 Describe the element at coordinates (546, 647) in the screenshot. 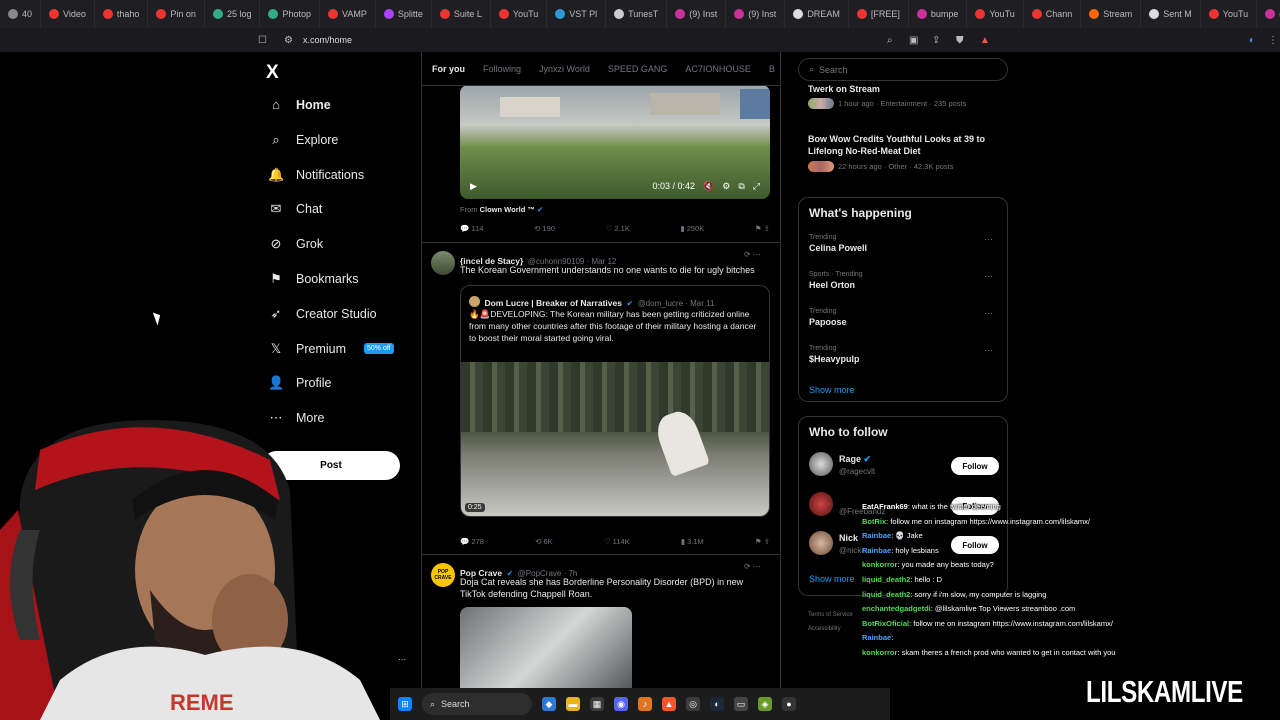

I see `tweet-image` at that location.